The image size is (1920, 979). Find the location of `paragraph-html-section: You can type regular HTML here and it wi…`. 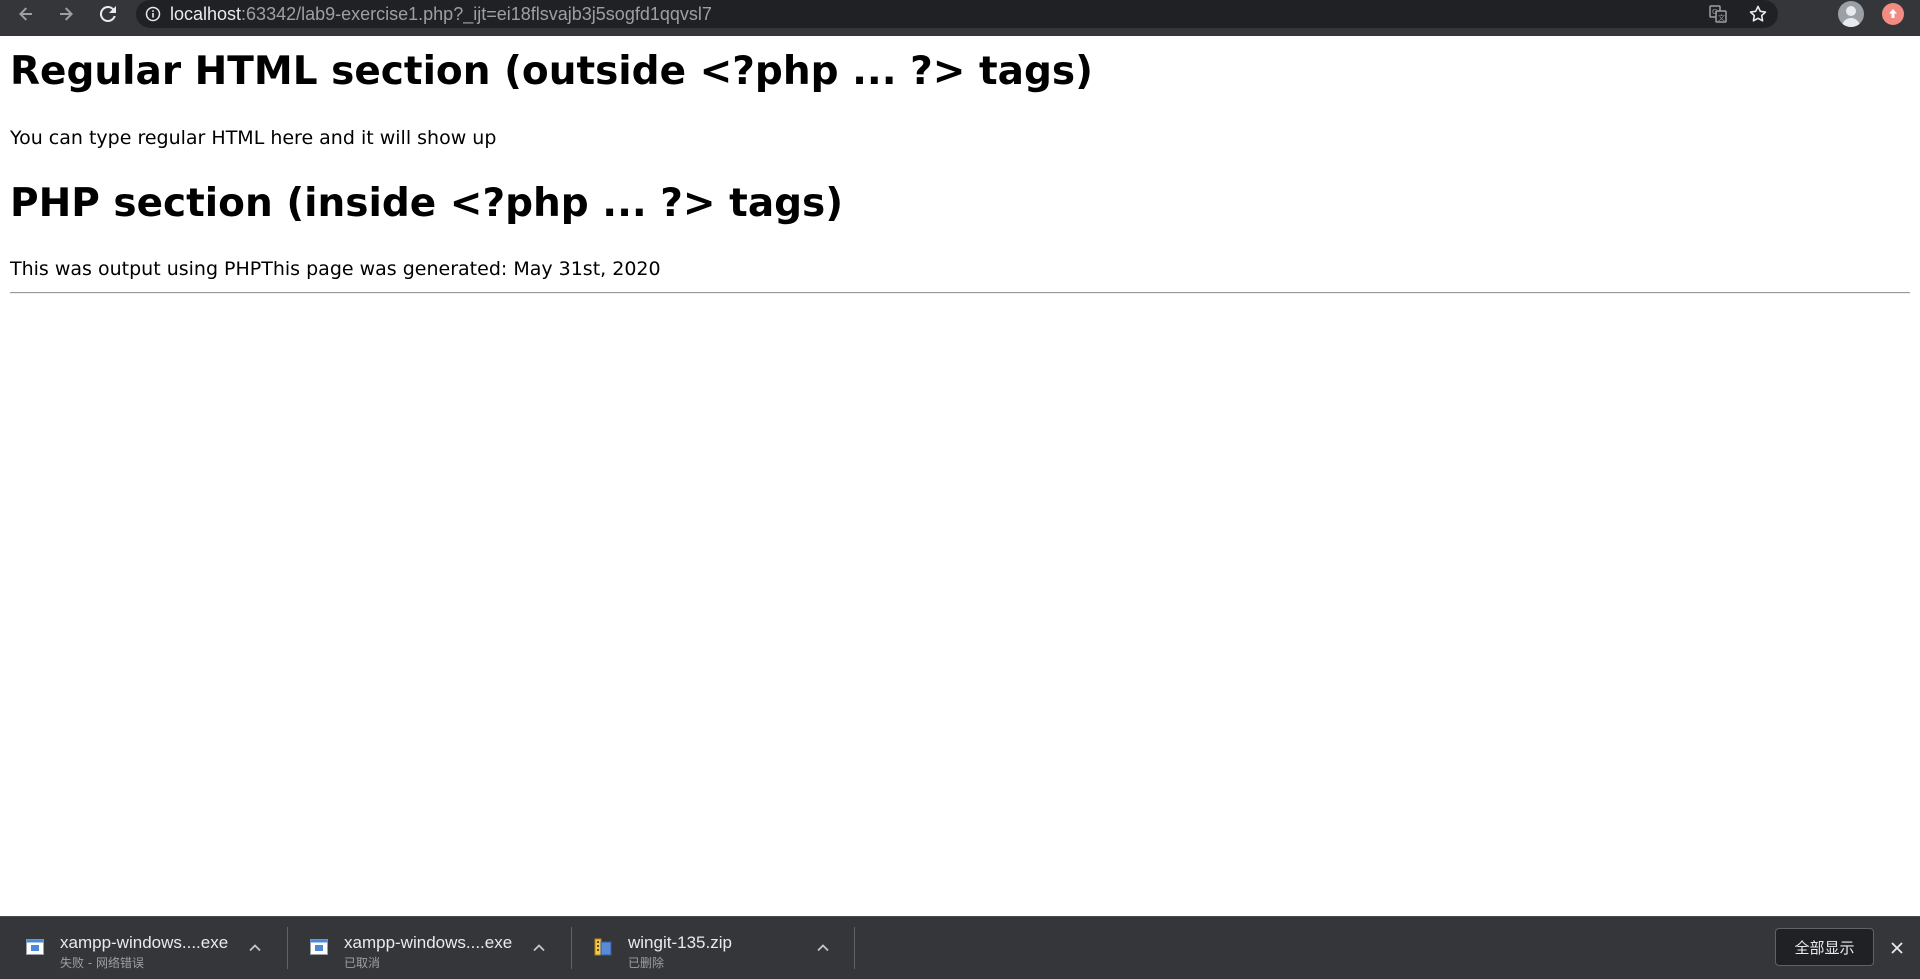

paragraph-html-section: You can type regular HTML here and it wi… is located at coordinates (253, 138).